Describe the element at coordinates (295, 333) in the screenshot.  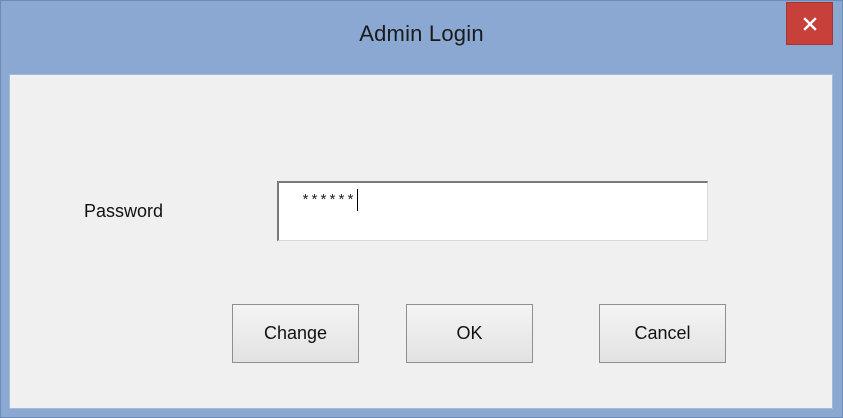
I see `change-button: Change` at that location.